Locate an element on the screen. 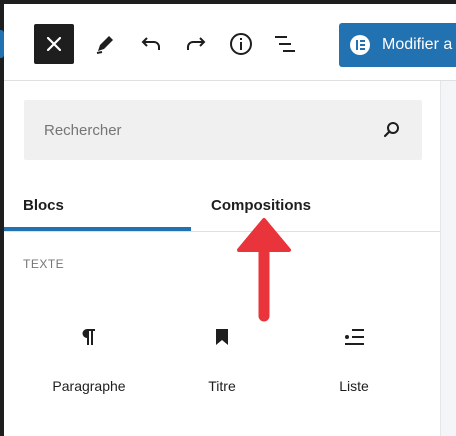 This screenshot has height=436, width=456. info-icon is located at coordinates (241, 44).